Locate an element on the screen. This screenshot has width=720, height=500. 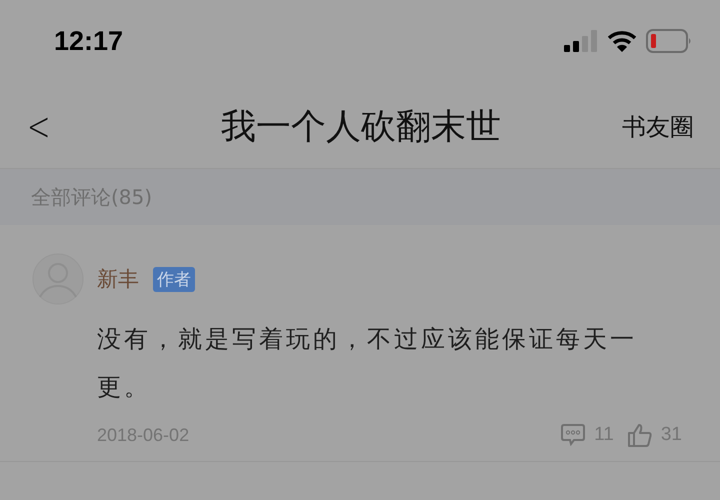
author-badge: 作者 is located at coordinates (174, 279).